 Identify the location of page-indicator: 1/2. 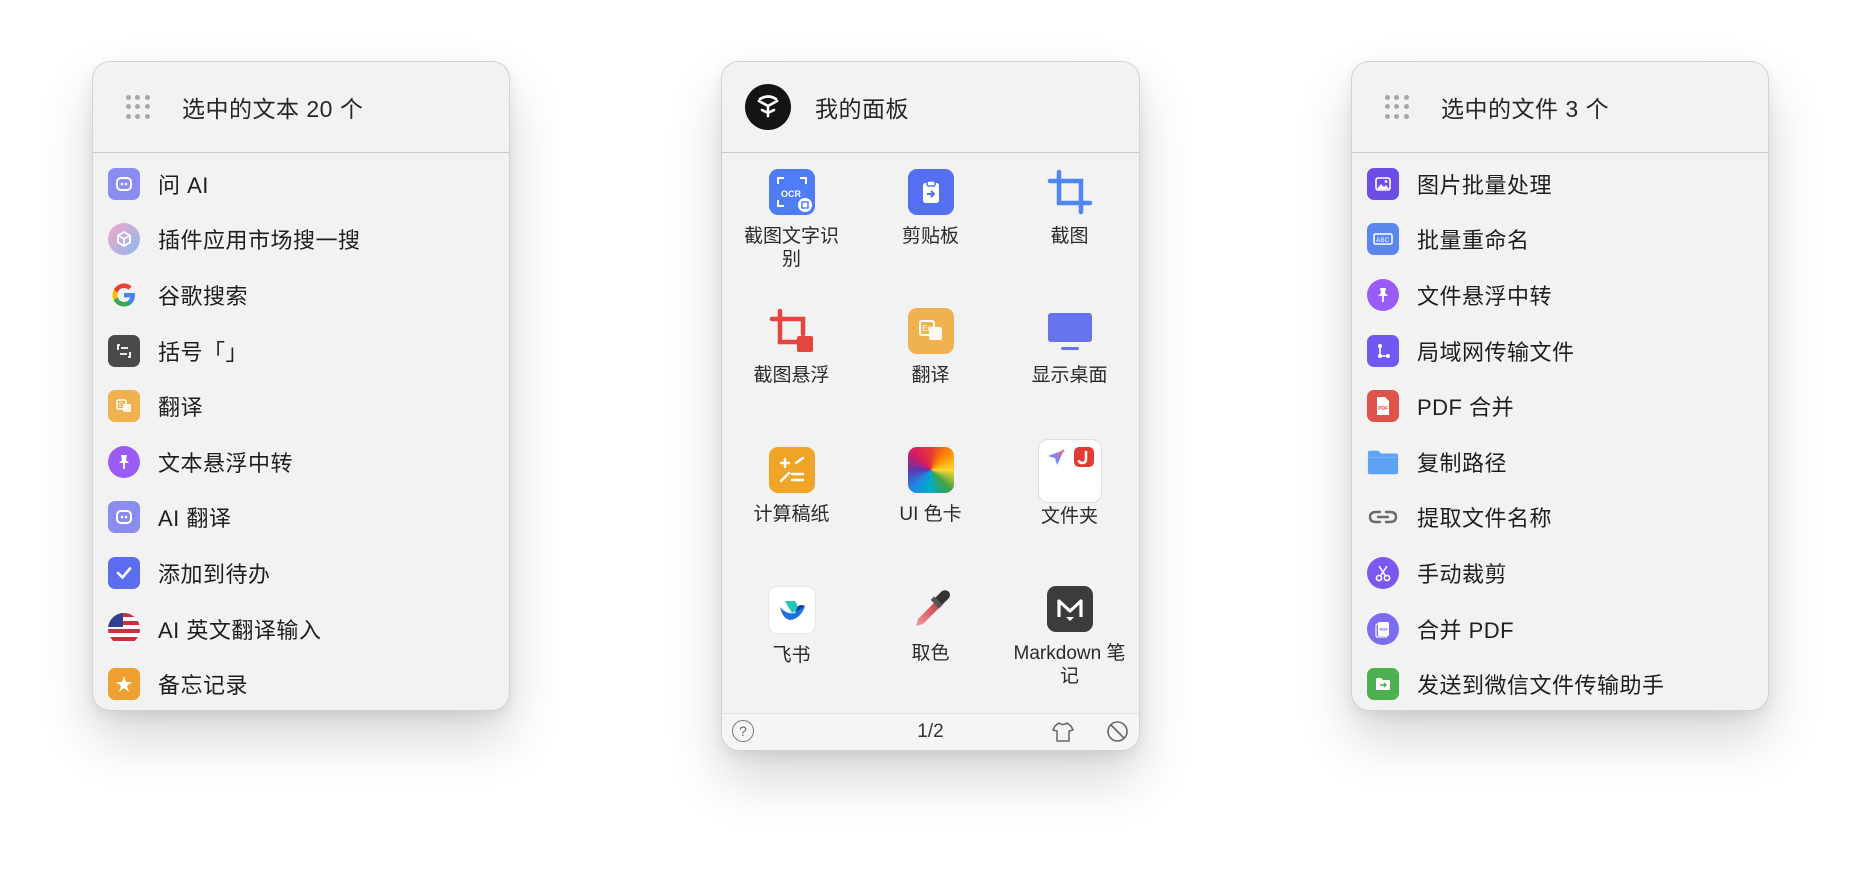
(930, 731).